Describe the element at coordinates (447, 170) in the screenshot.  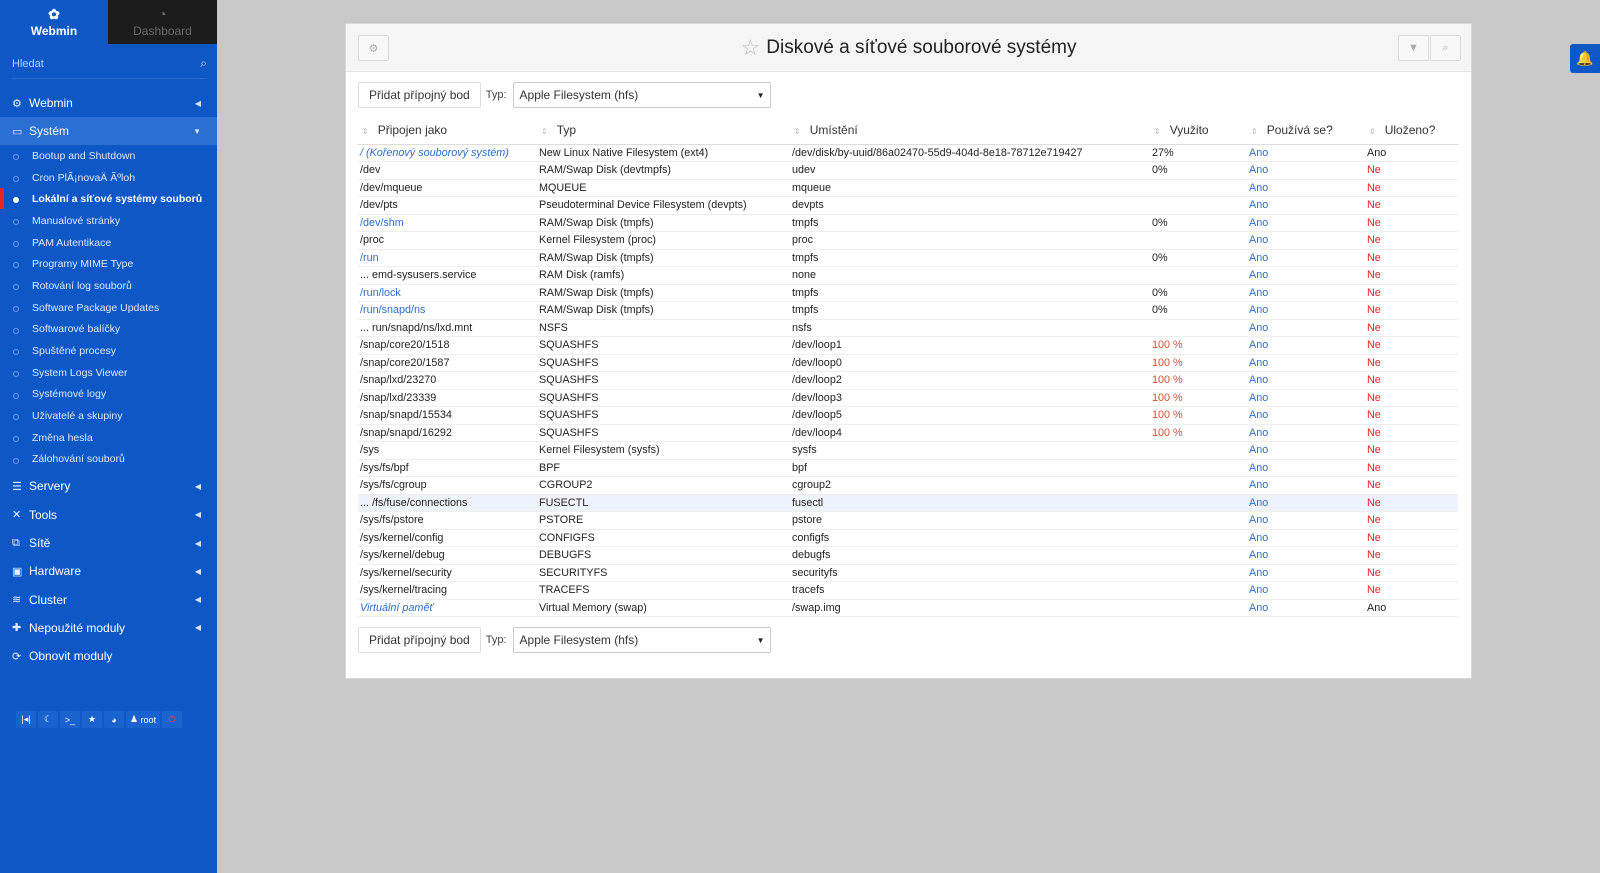
I see `table-cell: /dev` at that location.